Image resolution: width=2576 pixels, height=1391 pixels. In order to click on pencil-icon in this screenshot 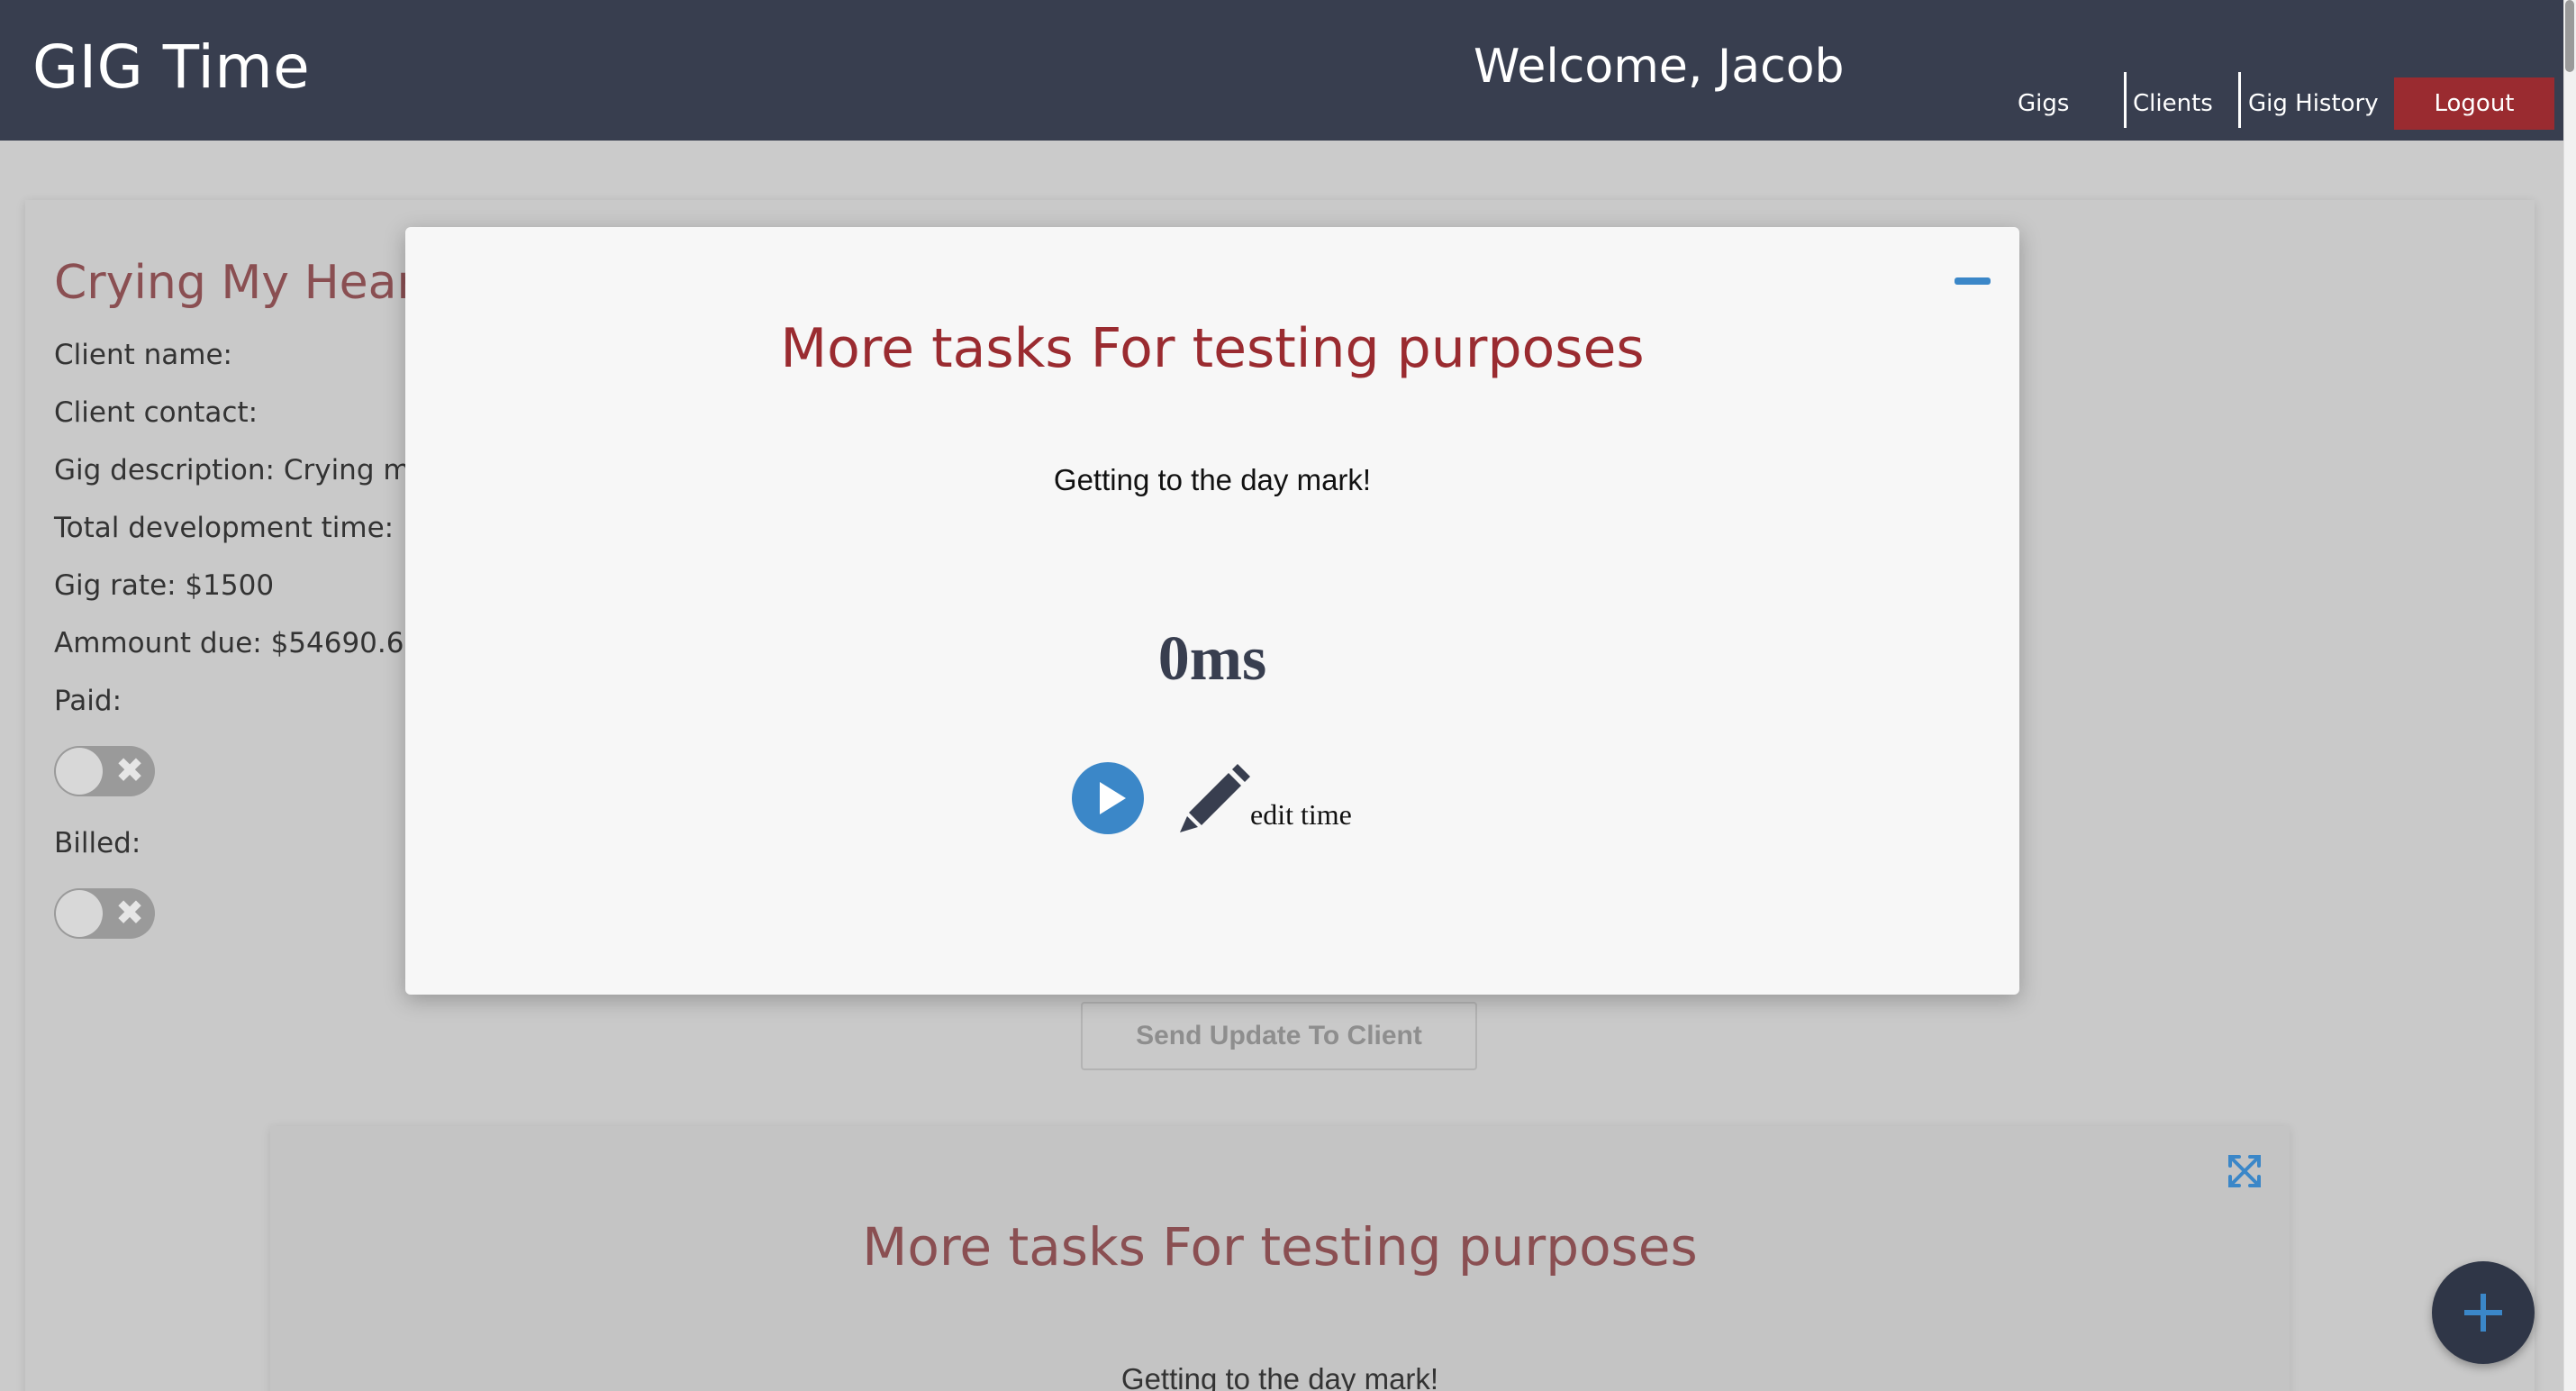, I will do `click(1214, 796)`.